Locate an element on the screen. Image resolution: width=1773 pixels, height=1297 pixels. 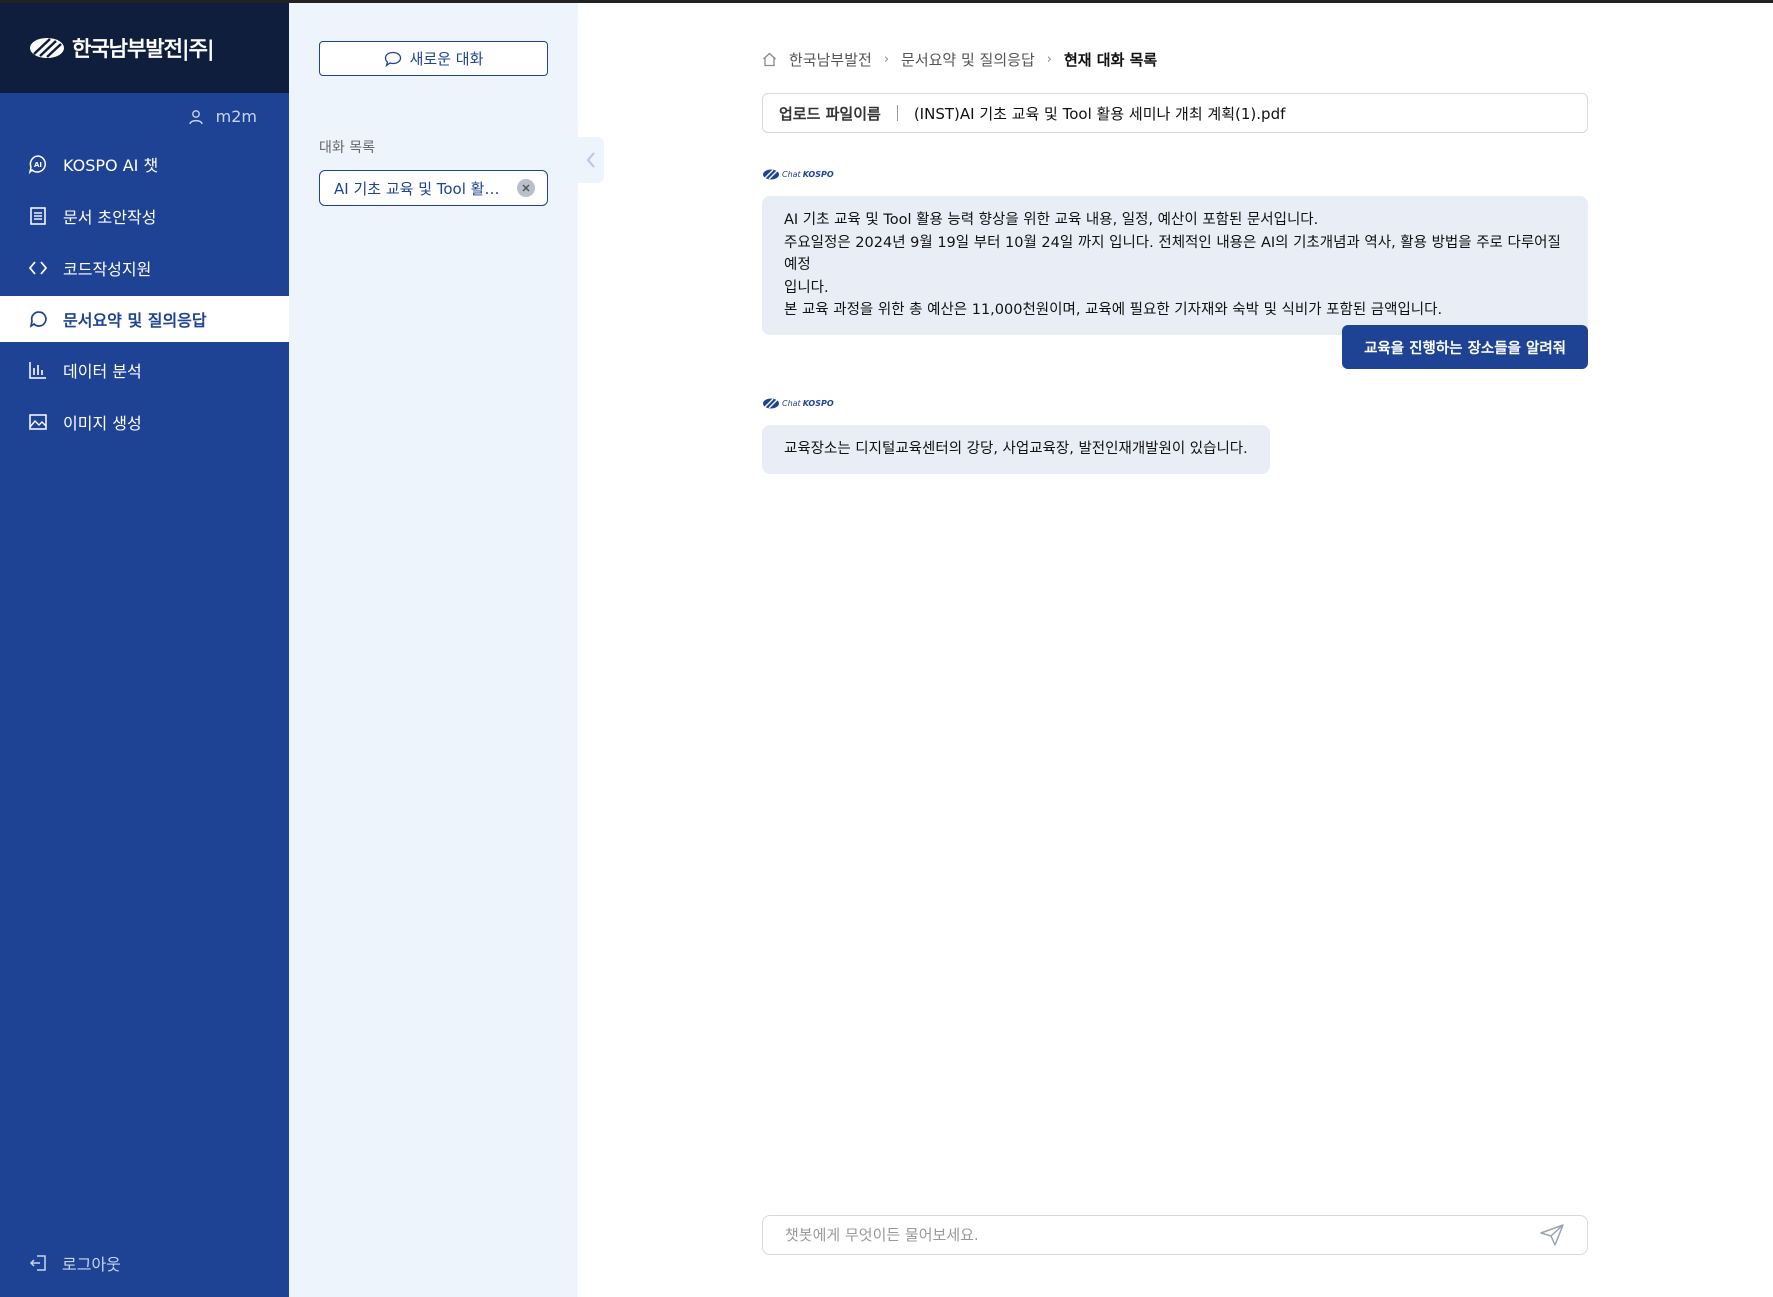
uploaded-file-label: 업로드 파일이름 is located at coordinates (830, 113).